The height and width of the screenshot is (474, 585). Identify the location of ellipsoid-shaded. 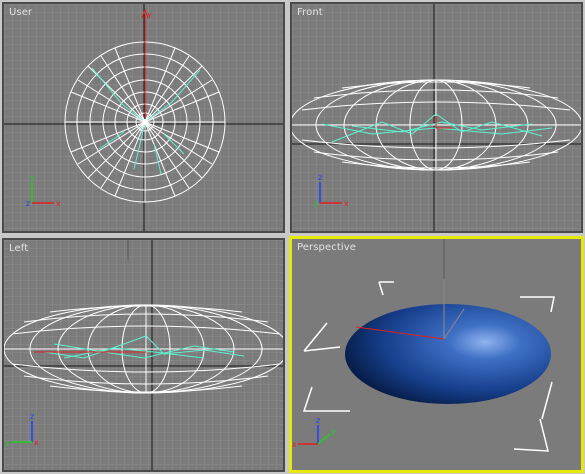
(448, 354).